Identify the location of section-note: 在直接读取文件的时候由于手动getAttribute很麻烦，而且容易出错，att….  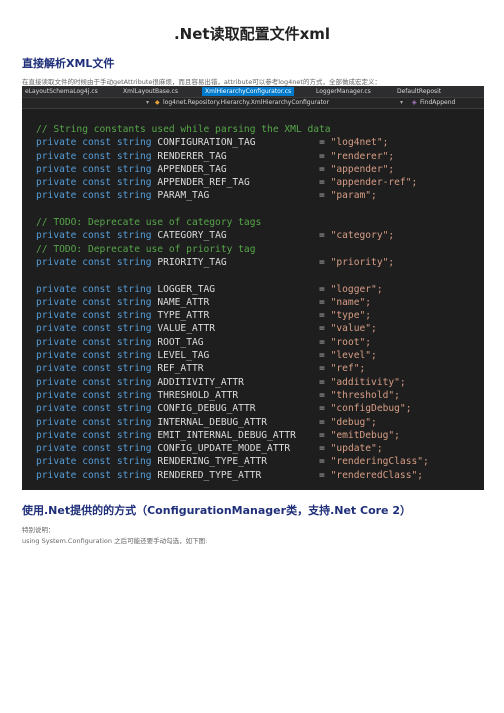
(201, 82).